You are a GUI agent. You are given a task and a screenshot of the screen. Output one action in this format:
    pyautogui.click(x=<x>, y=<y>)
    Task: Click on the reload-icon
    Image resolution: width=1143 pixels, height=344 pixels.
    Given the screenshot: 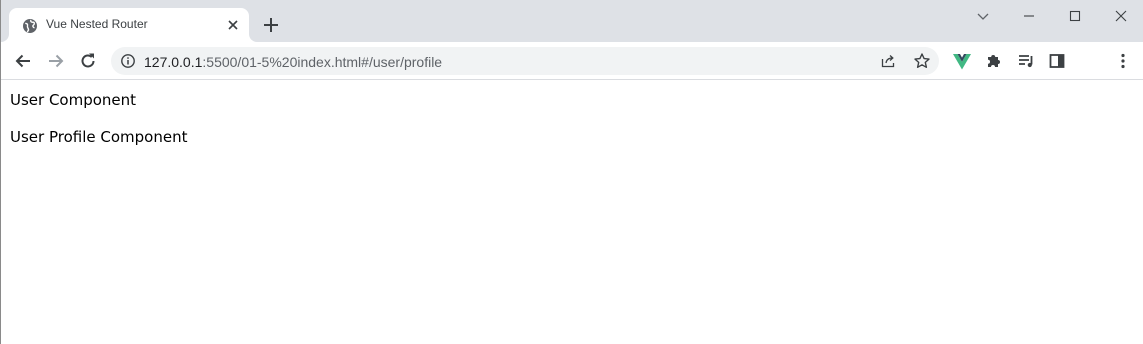 What is the action you would take?
    pyautogui.click(x=88, y=61)
    